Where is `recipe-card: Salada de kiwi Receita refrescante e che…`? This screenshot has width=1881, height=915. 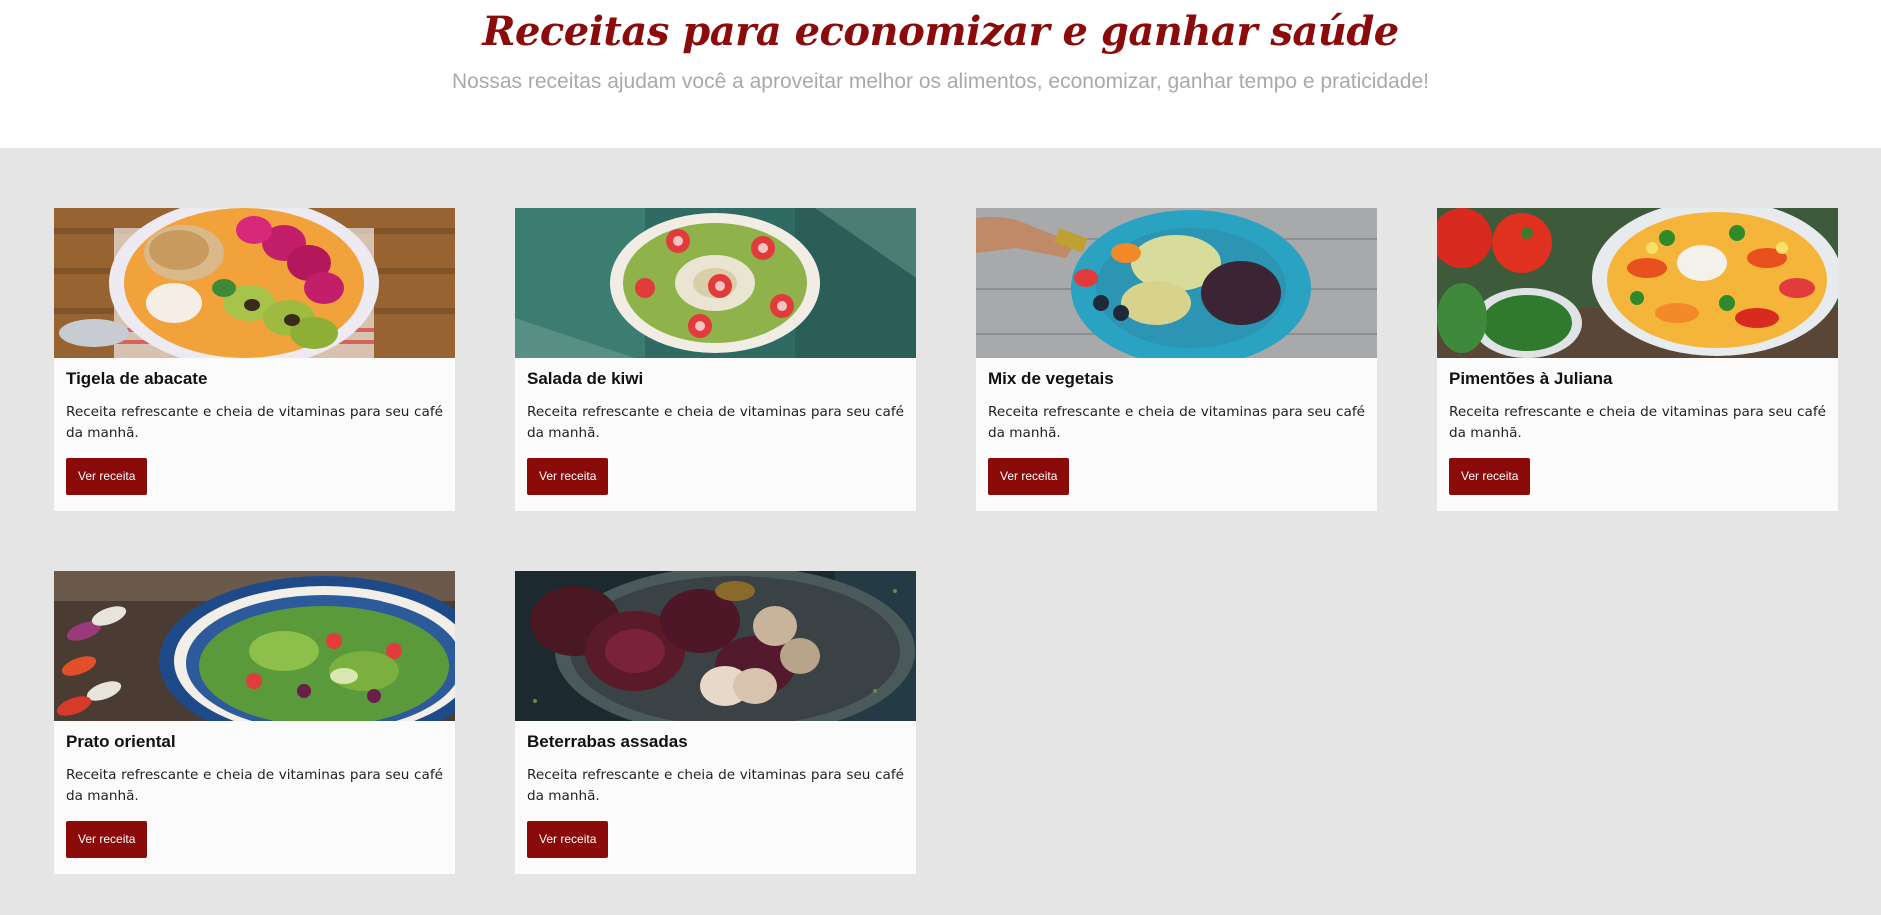
recipe-card: Salada de kiwi Receita refrescante e che… is located at coordinates (715, 359).